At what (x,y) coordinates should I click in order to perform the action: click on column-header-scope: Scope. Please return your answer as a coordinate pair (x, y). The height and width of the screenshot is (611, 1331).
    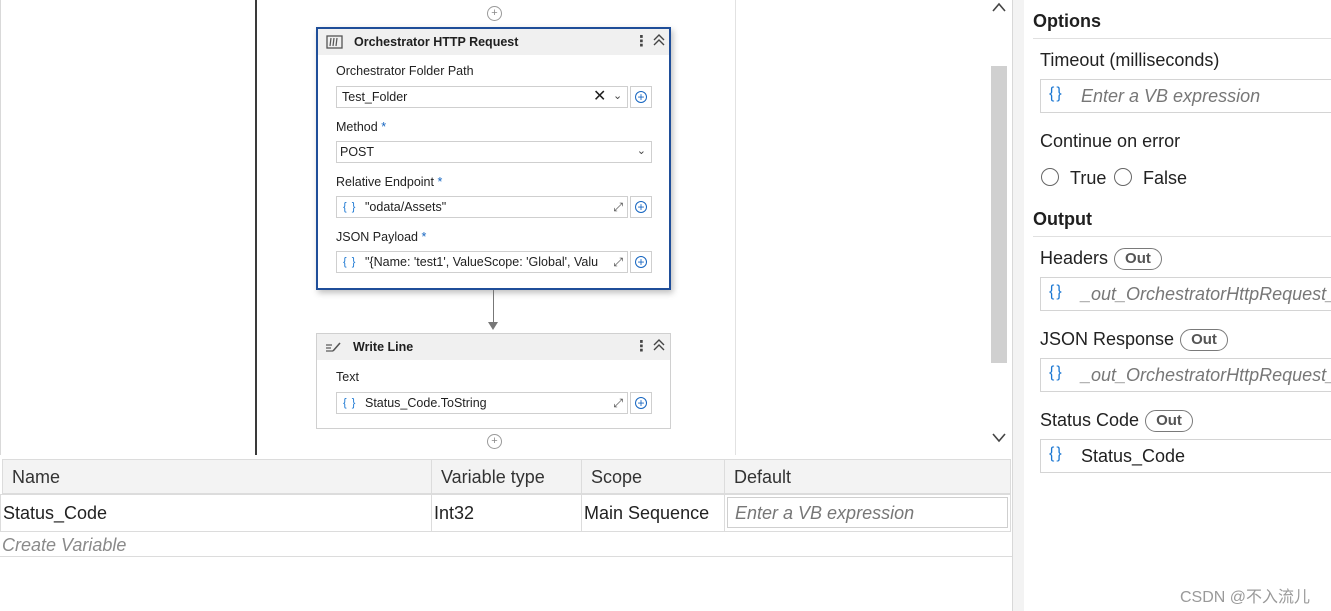
    Looking at the image, I should click on (653, 476).